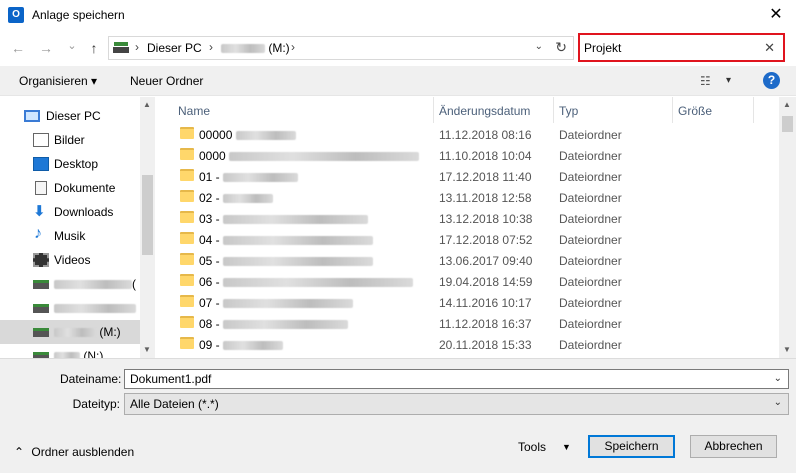 The height and width of the screenshot is (473, 796). What do you see at coordinates (166, 81) in the screenshot?
I see `new-folder-button: Neuer Ordner` at bounding box center [166, 81].